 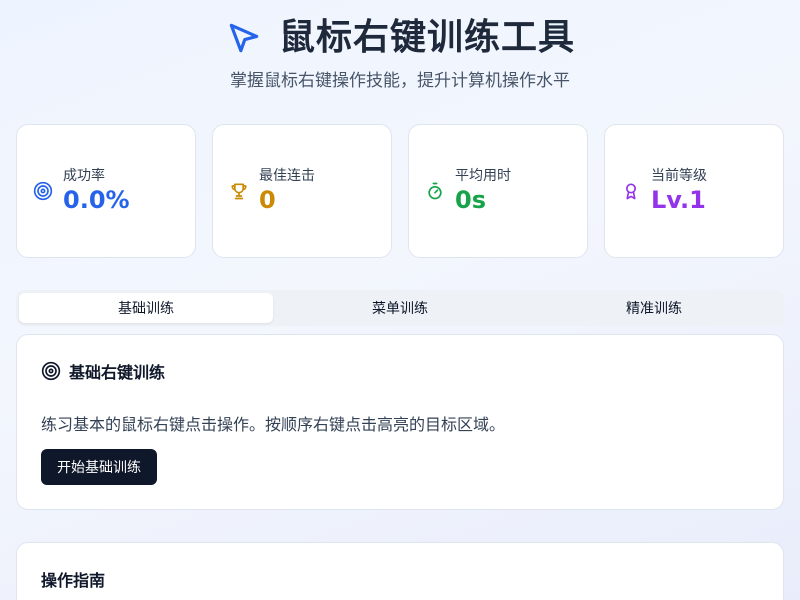 I want to click on guide-title: 操作指南, so click(x=73, y=580).